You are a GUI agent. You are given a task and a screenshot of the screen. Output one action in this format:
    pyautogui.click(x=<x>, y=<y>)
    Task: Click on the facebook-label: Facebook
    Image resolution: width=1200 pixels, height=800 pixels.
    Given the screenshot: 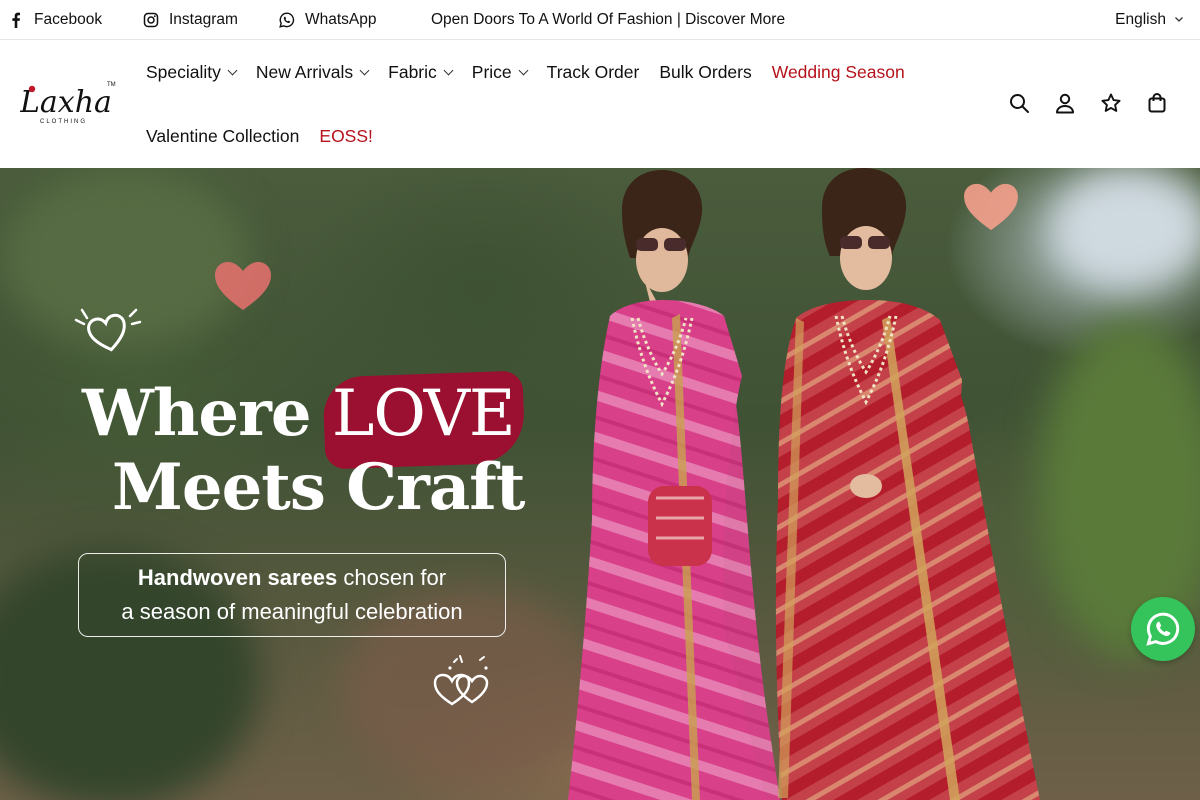 What is the action you would take?
    pyautogui.click(x=68, y=19)
    